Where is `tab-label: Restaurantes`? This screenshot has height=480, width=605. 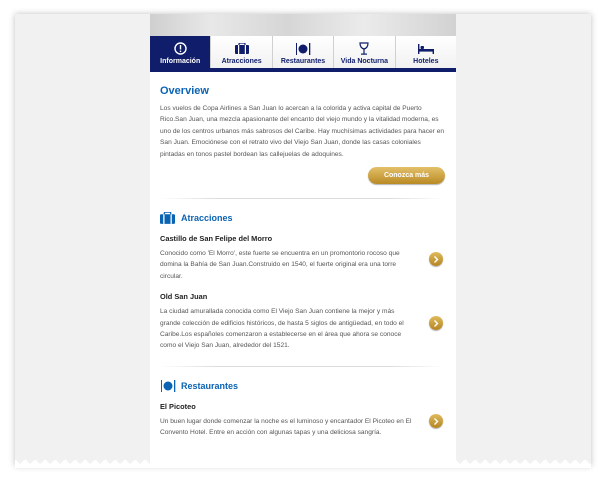 tab-label: Restaurantes is located at coordinates (303, 61).